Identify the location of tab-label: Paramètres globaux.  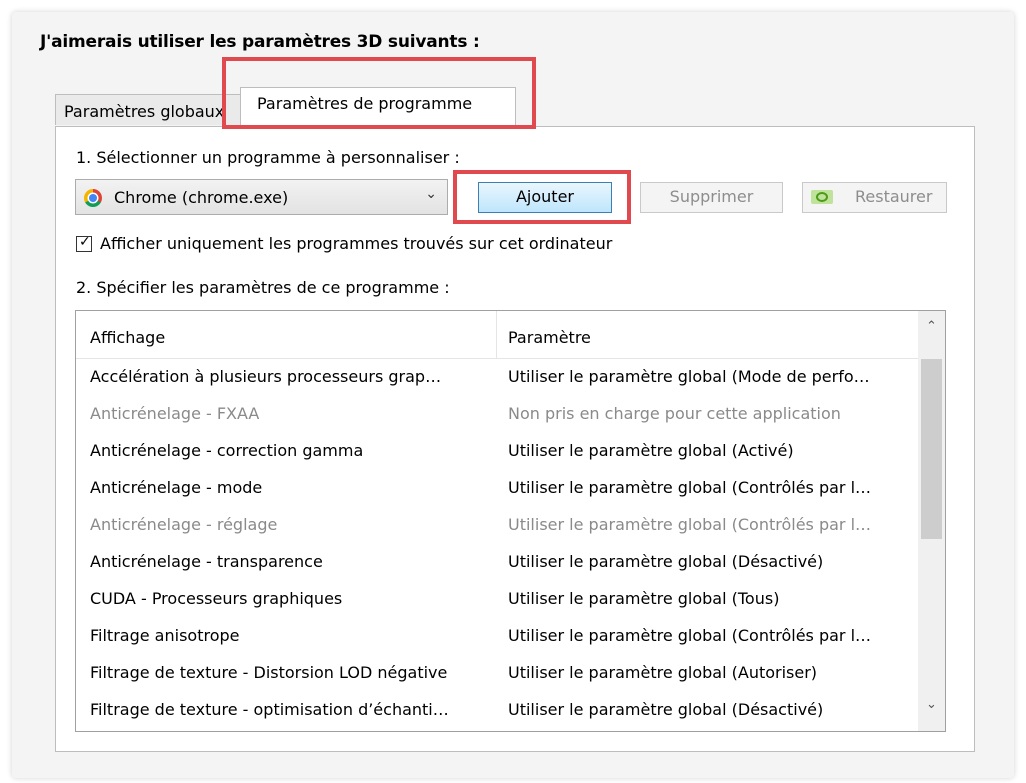
(144, 111).